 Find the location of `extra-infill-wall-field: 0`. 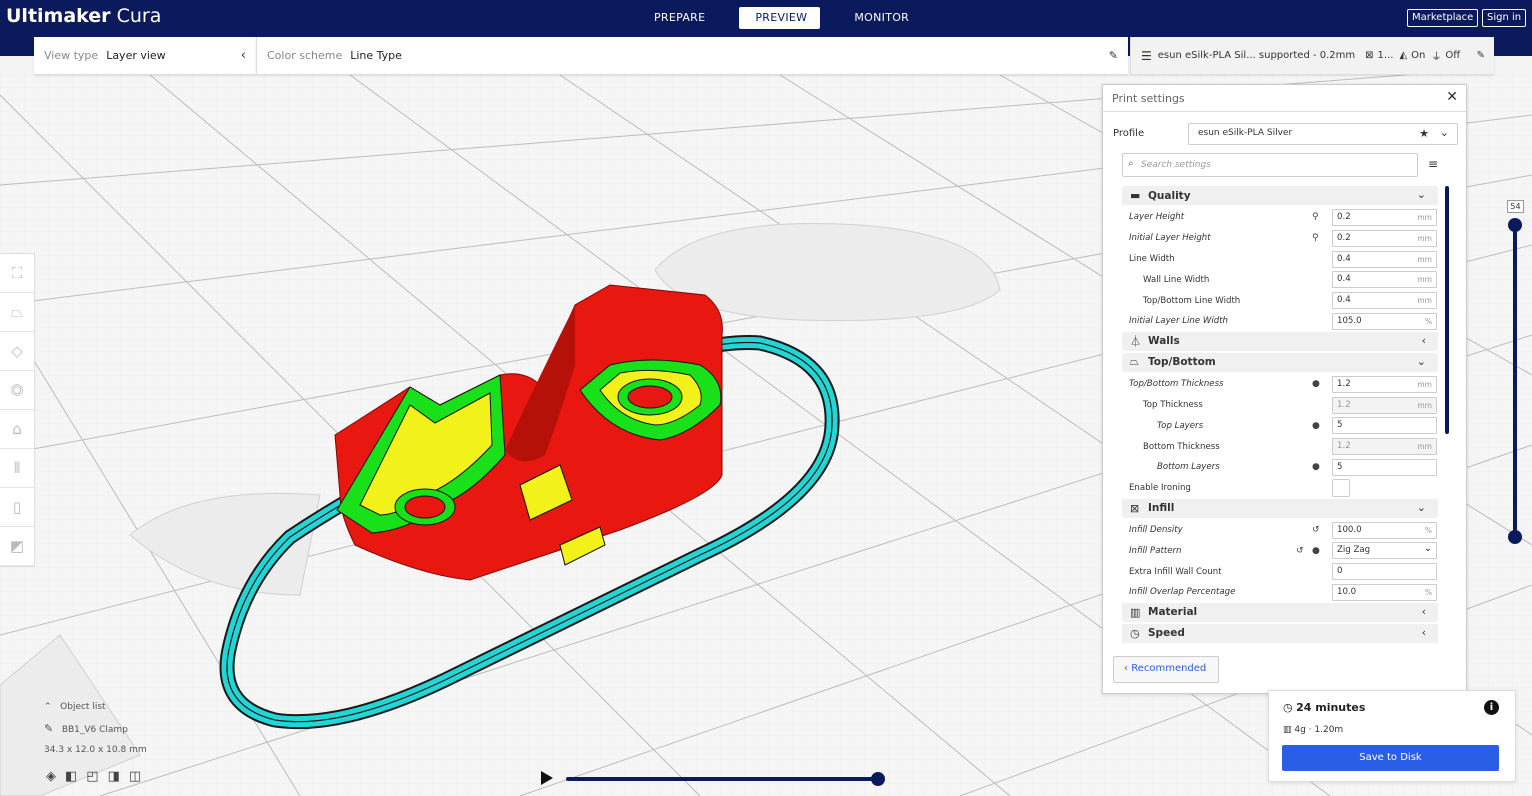

extra-infill-wall-field: 0 is located at coordinates (1384, 572).